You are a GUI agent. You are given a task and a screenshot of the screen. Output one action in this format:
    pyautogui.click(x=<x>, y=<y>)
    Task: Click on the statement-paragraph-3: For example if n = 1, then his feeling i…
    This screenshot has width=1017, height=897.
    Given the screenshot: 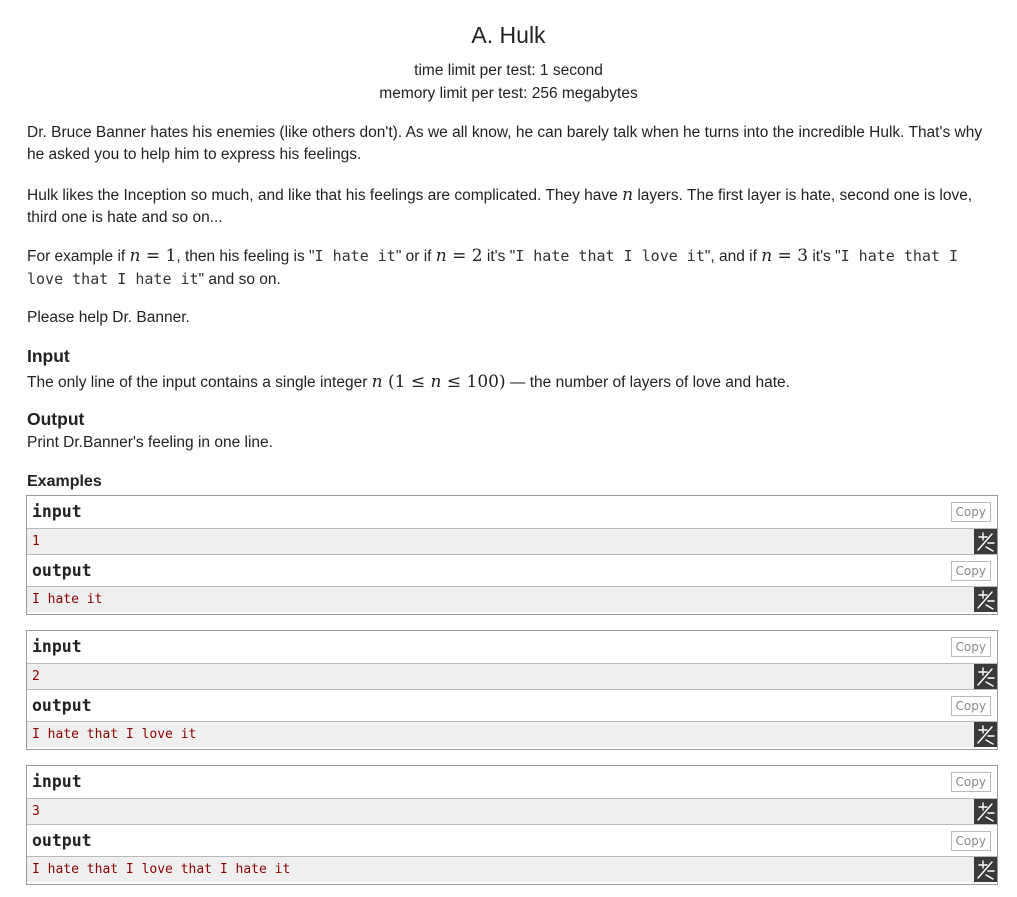 What is the action you would take?
    pyautogui.click(x=514, y=268)
    